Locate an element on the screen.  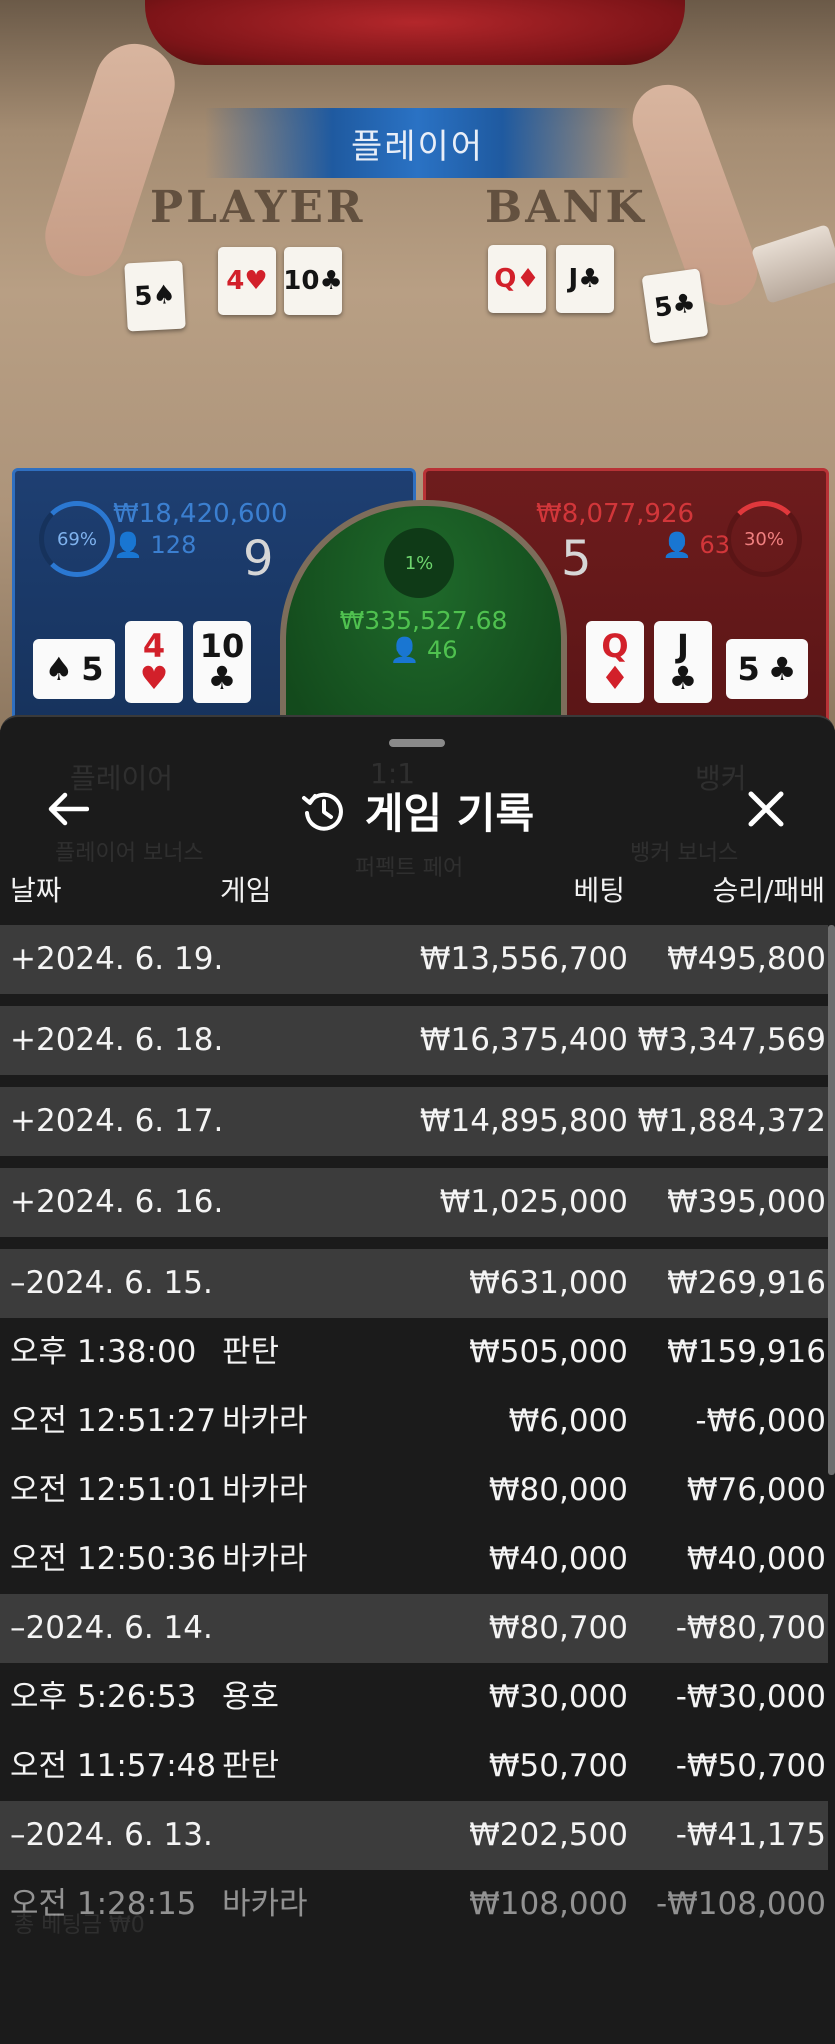
history-clock-icon is located at coordinates (322, 811).